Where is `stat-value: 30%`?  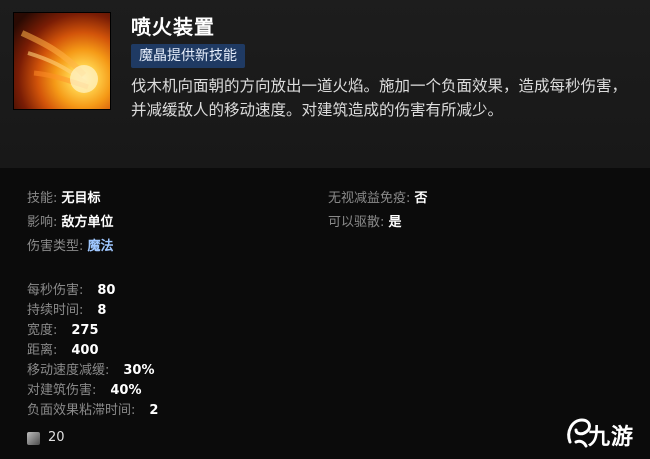
stat-value: 30% is located at coordinates (139, 370).